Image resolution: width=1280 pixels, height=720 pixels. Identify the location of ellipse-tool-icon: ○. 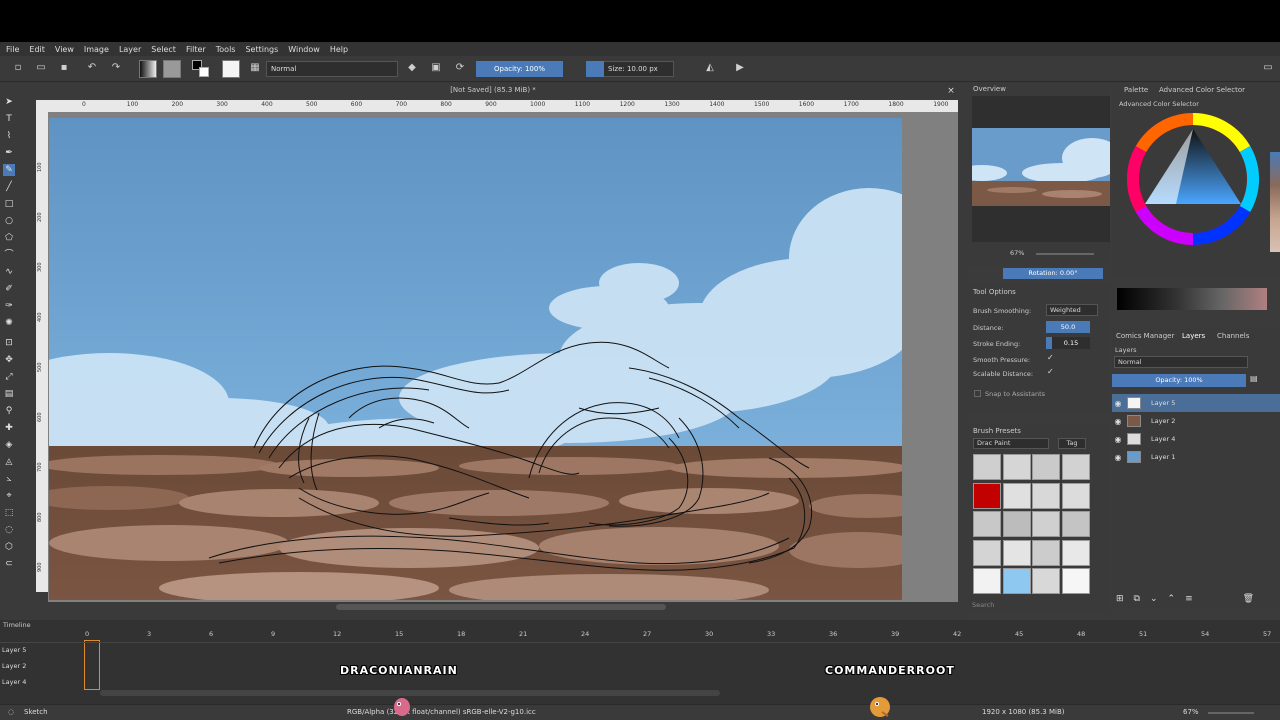
(9, 221).